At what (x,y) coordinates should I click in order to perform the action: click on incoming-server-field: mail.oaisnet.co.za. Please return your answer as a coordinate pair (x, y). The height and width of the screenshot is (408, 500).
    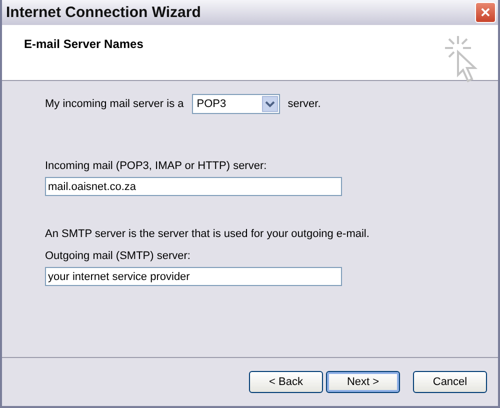
    Looking at the image, I should click on (193, 186).